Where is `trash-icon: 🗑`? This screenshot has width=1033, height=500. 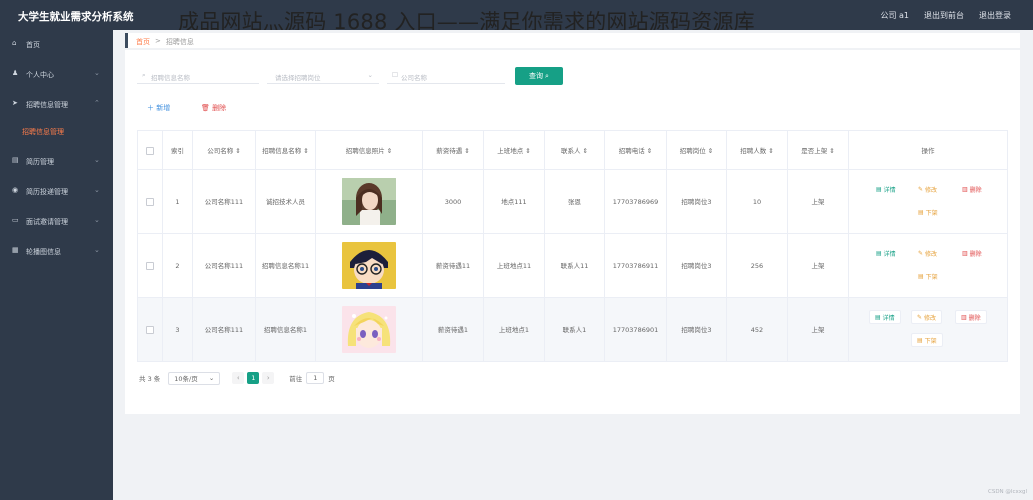 trash-icon: 🗑 is located at coordinates (207, 108).